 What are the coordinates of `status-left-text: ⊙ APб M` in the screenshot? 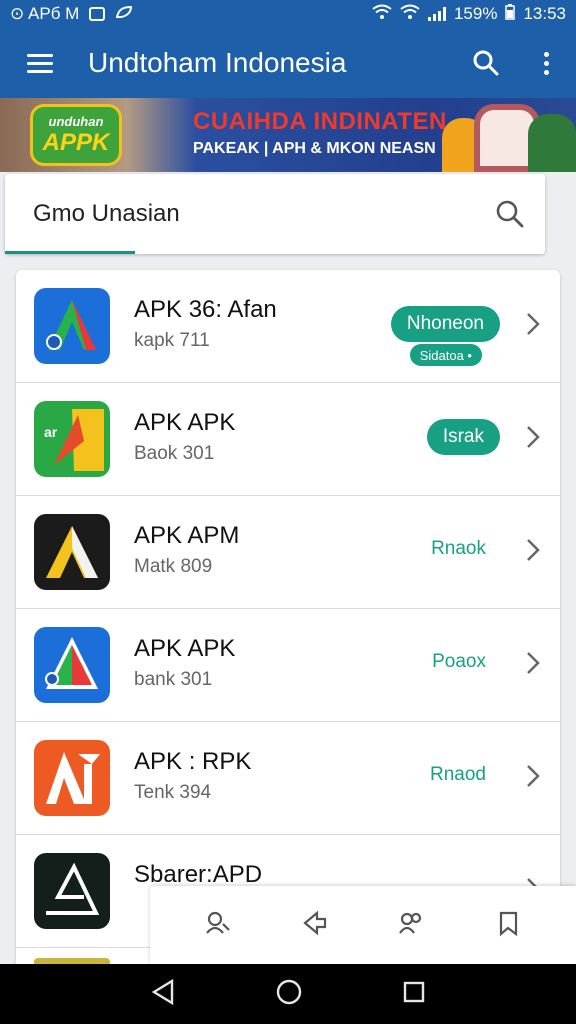 It's located at (45, 13).